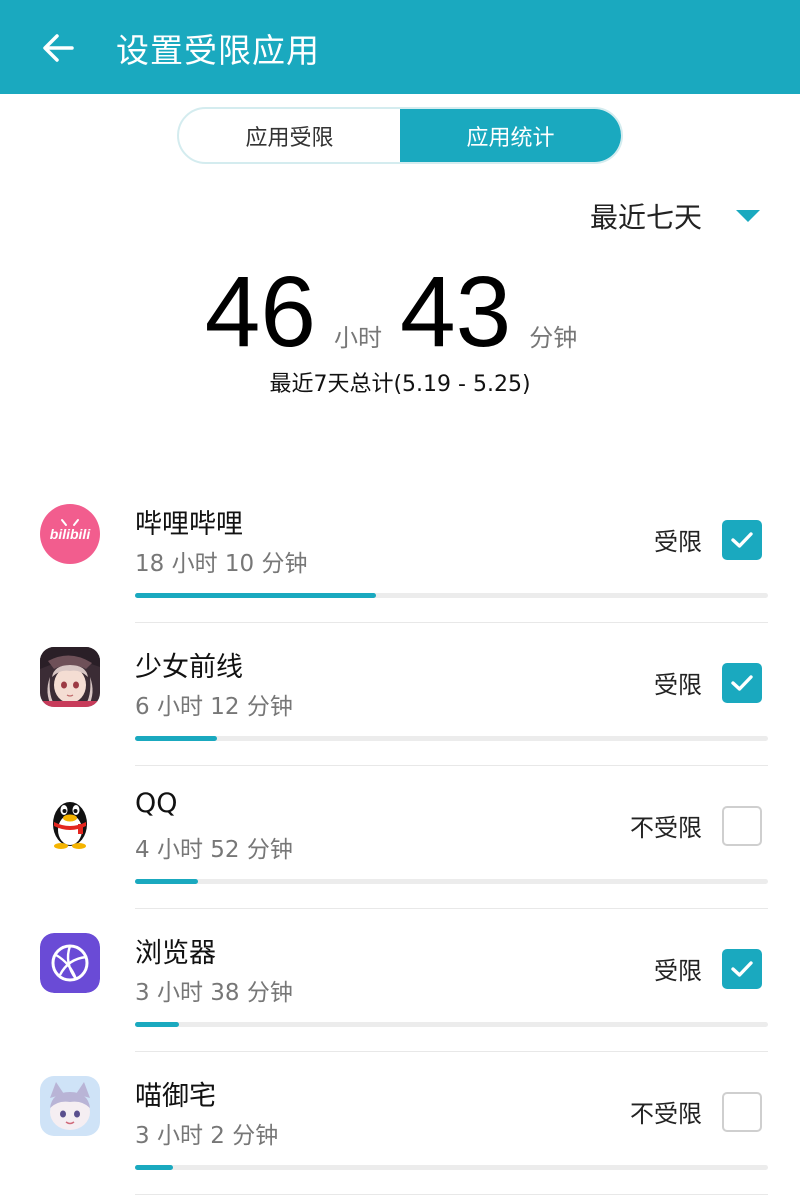  Describe the element at coordinates (748, 216) in the screenshot. I see `dropdown-caret-icon` at that location.